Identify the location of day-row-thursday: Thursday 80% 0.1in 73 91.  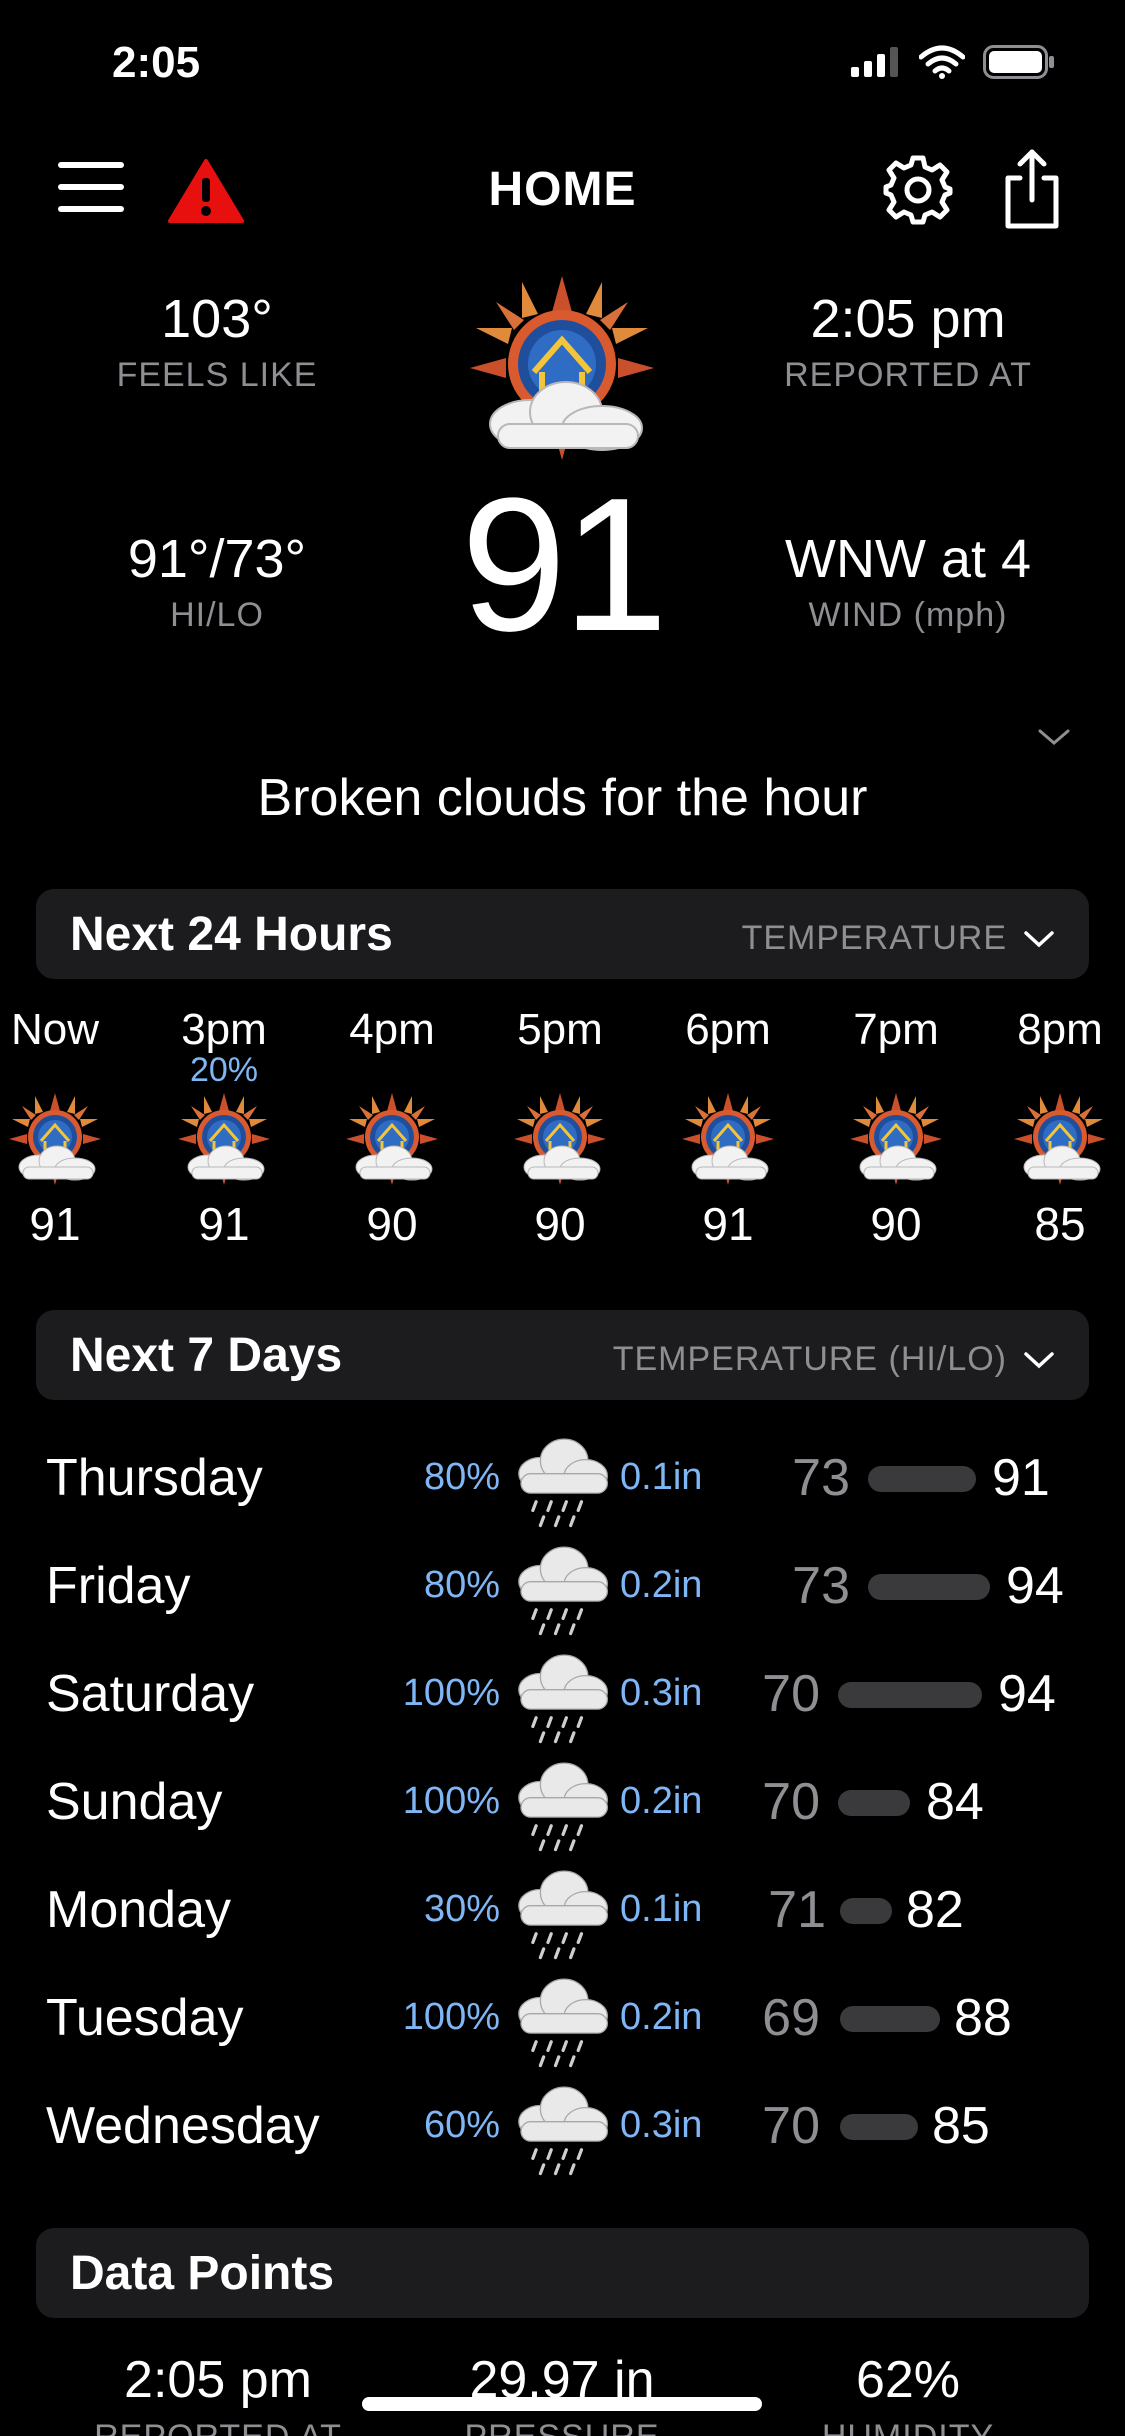
(562, 1478).